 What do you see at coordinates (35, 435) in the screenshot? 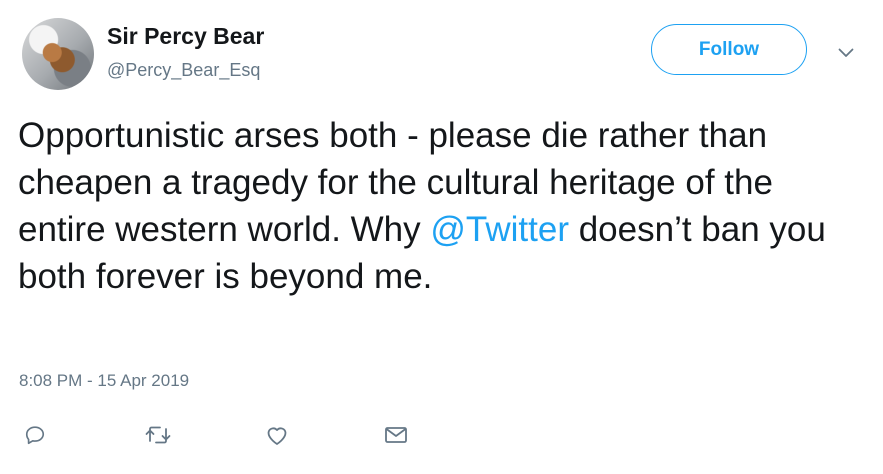
I see `reply-icon` at bounding box center [35, 435].